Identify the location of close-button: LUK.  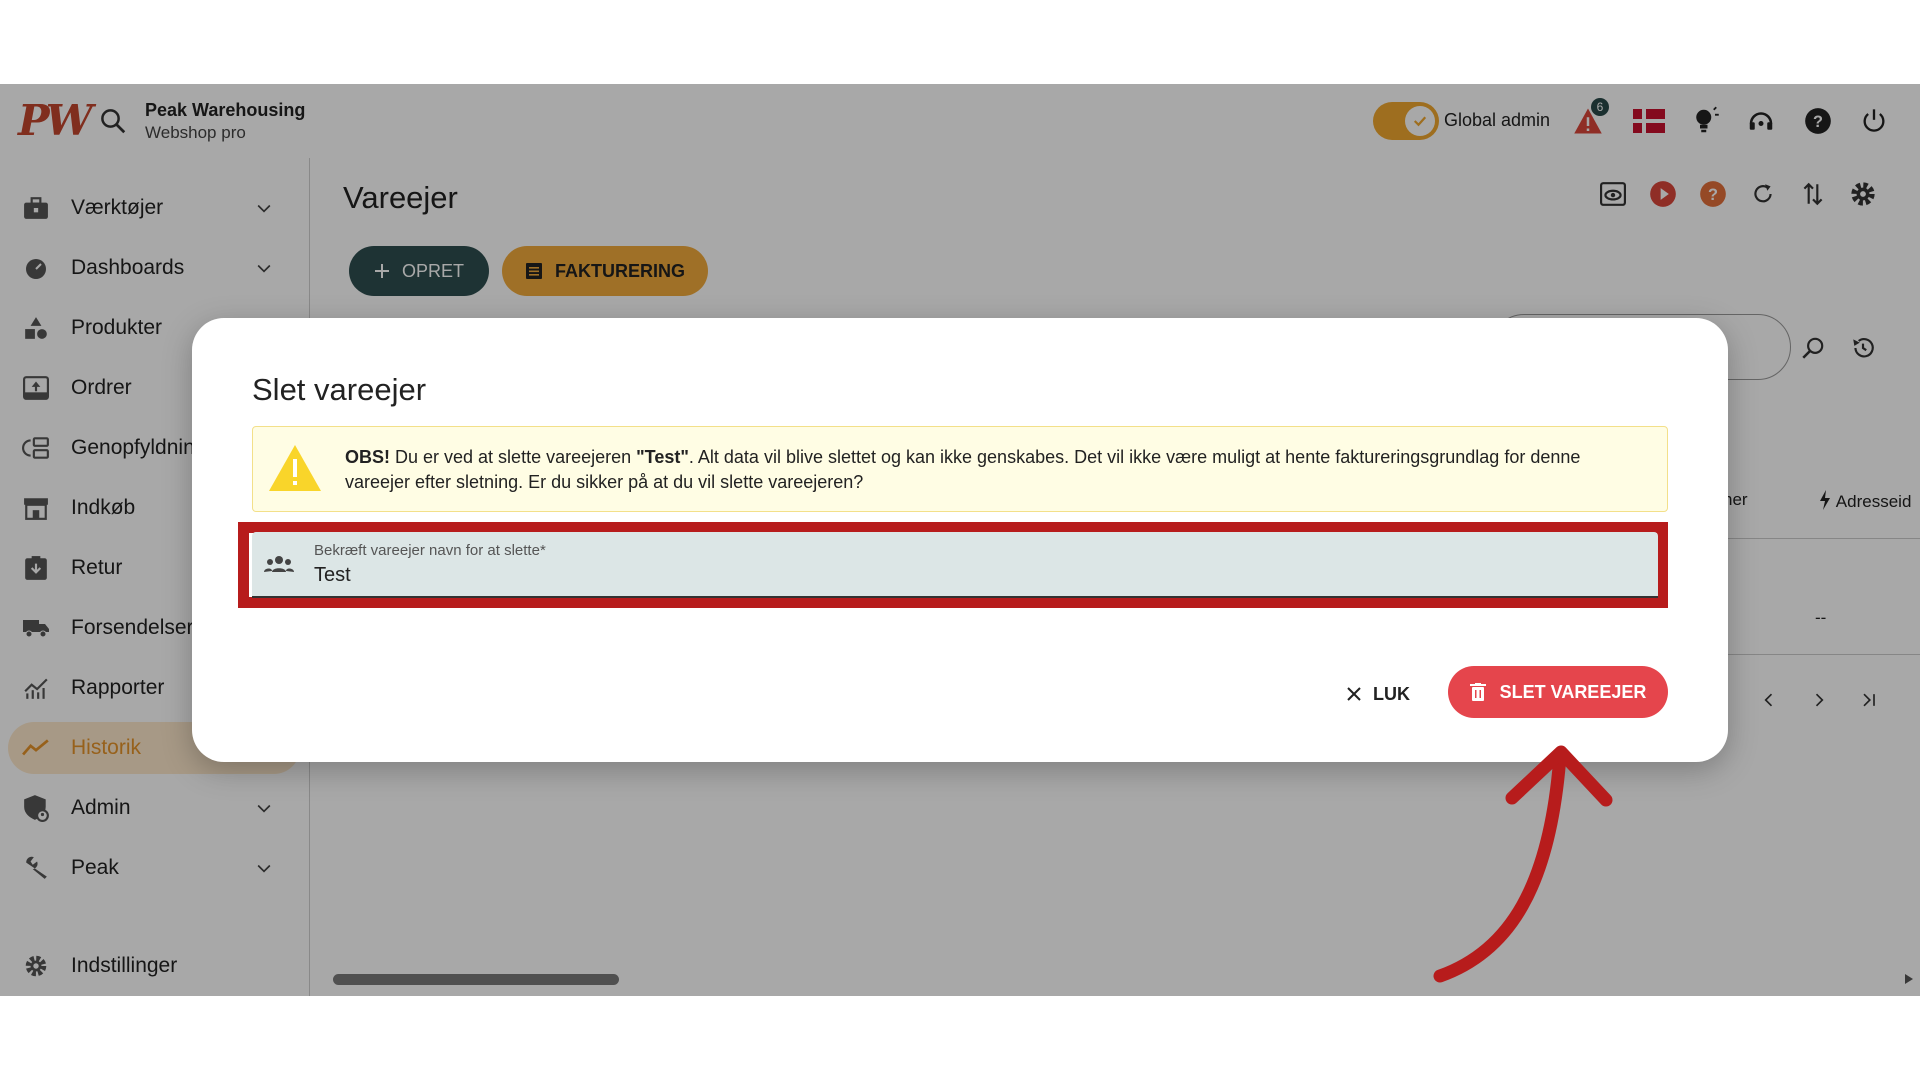
(1378, 694).